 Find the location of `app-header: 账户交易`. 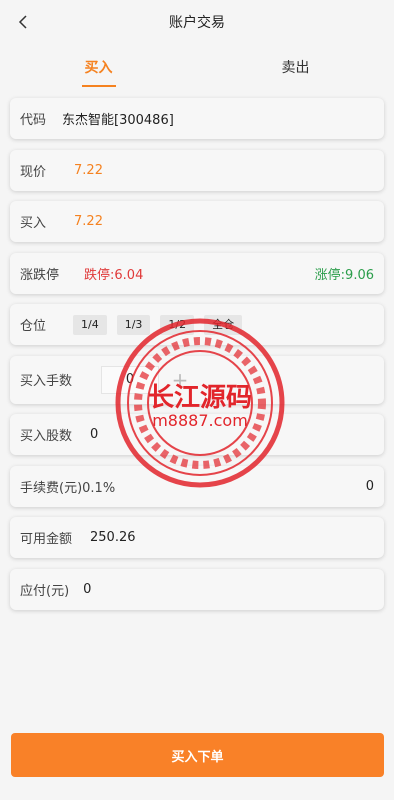

app-header: 账户交易 is located at coordinates (197, 22).